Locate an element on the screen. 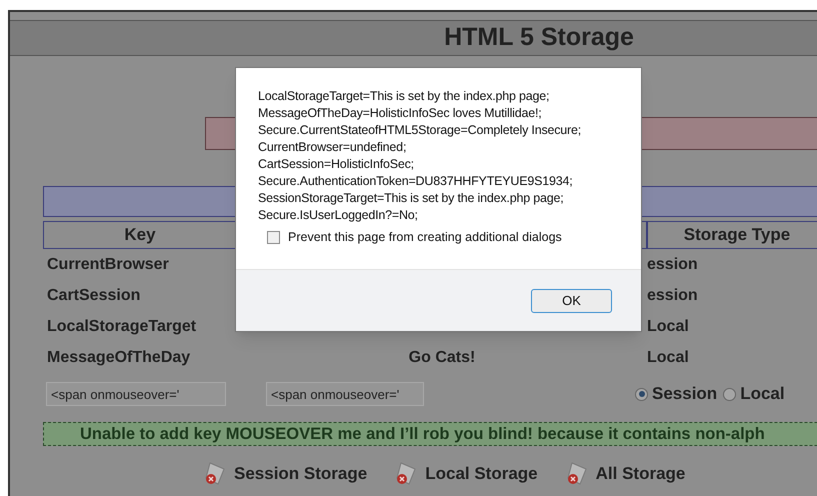  ok-button: OK is located at coordinates (571, 300).